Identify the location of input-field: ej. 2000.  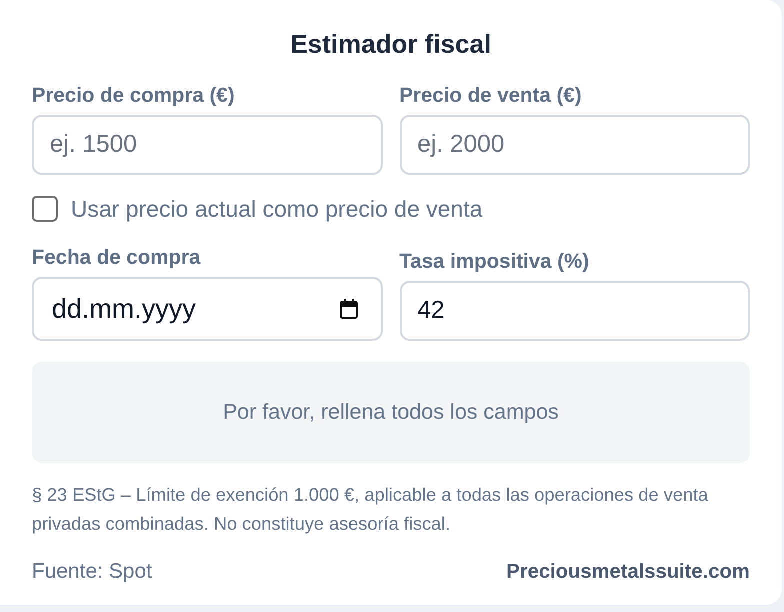
(575, 145).